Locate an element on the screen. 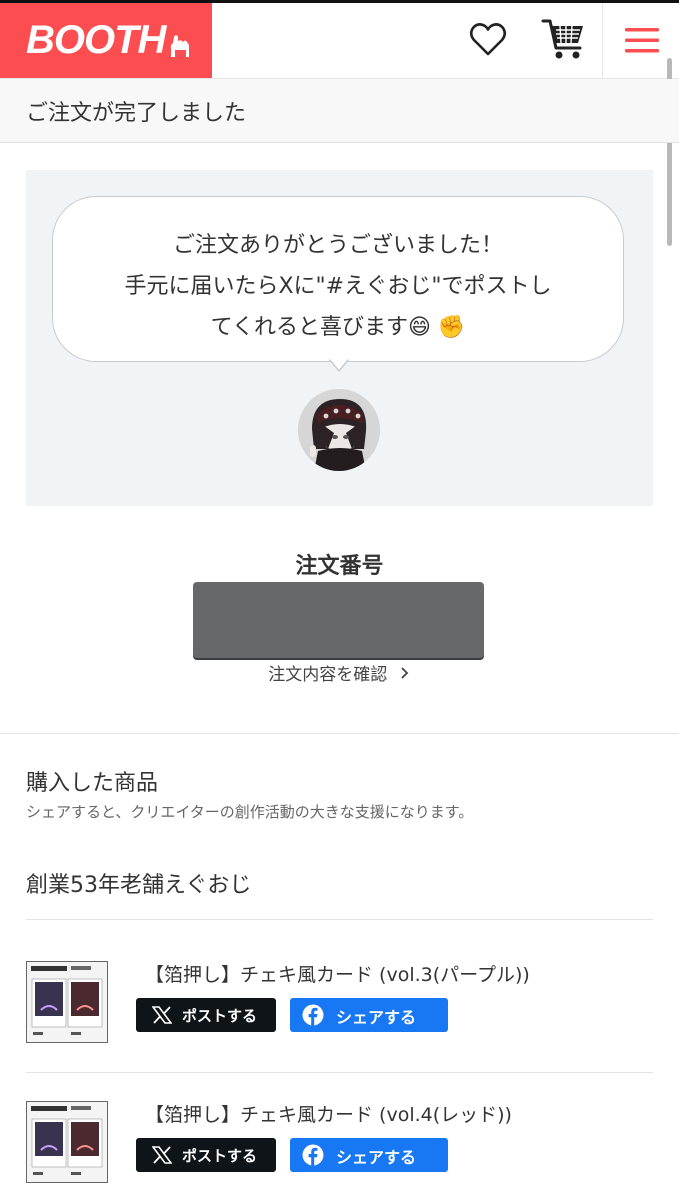 The width and height of the screenshot is (679, 1200). page-title-bar: ご注文が完了しました is located at coordinates (339, 111).